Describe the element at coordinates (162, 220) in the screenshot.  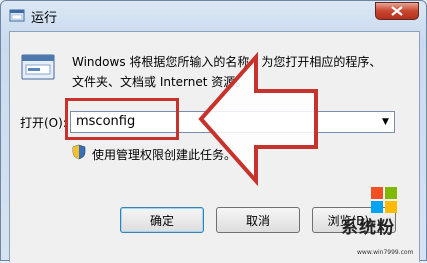
I see `ok-button: 确定` at that location.